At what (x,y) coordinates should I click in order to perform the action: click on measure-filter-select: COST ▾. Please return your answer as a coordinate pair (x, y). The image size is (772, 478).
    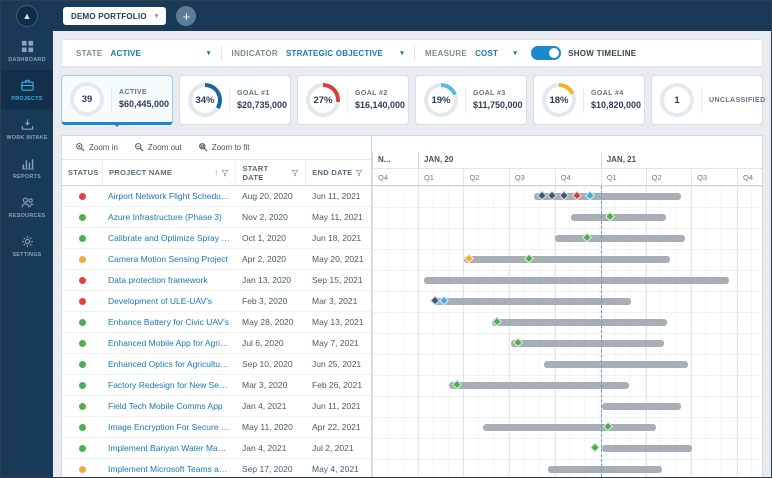
    Looking at the image, I should click on (496, 53).